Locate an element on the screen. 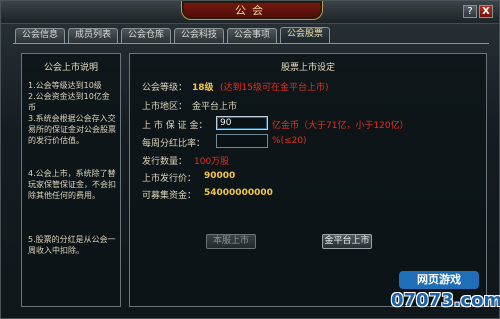 The height and width of the screenshot is (319, 500). tab-guild-stock: 公会股票 is located at coordinates (305, 35).